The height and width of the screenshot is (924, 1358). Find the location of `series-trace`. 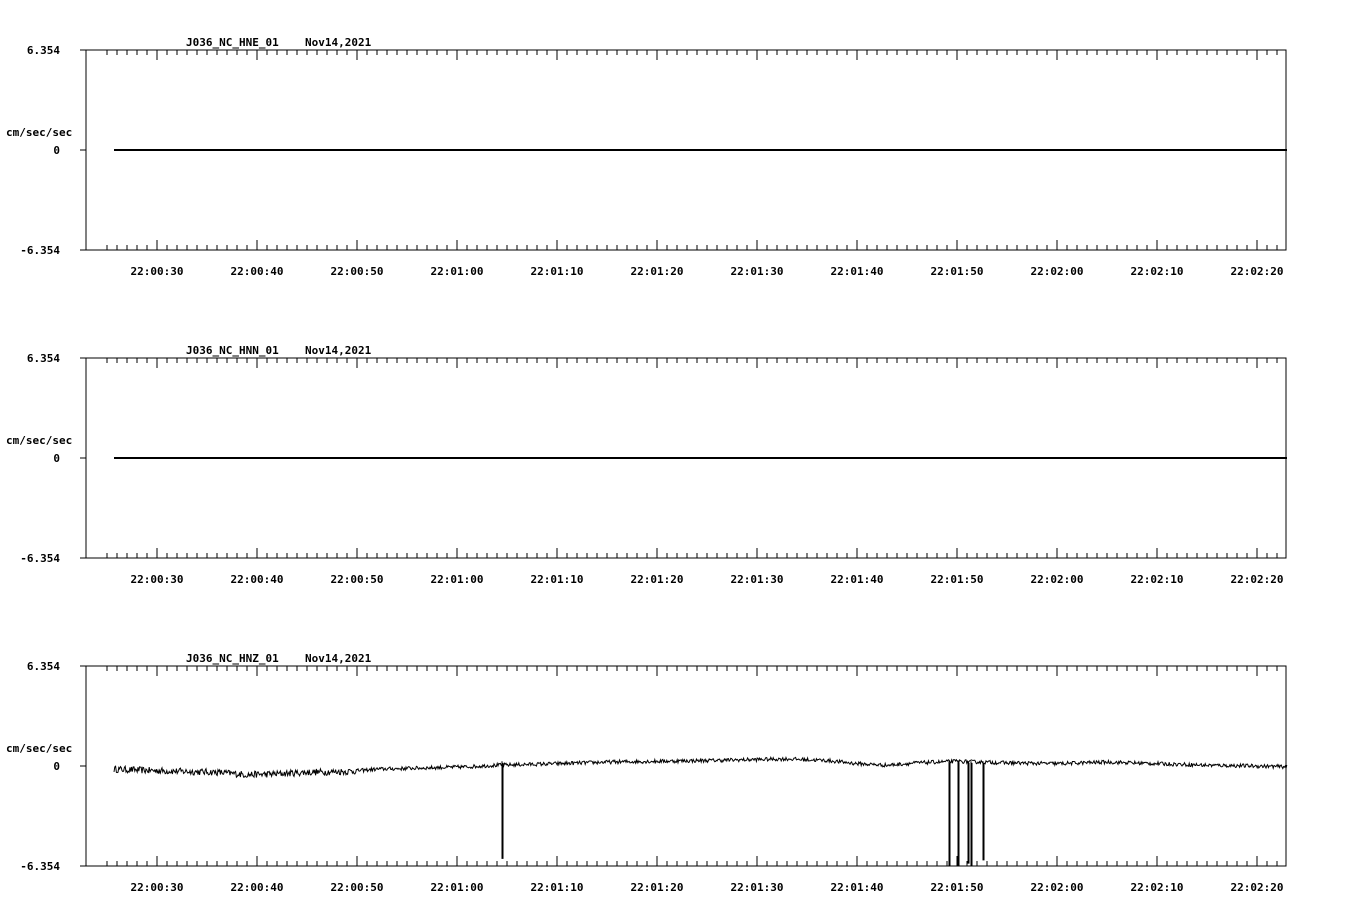

series-trace is located at coordinates (700, 810).